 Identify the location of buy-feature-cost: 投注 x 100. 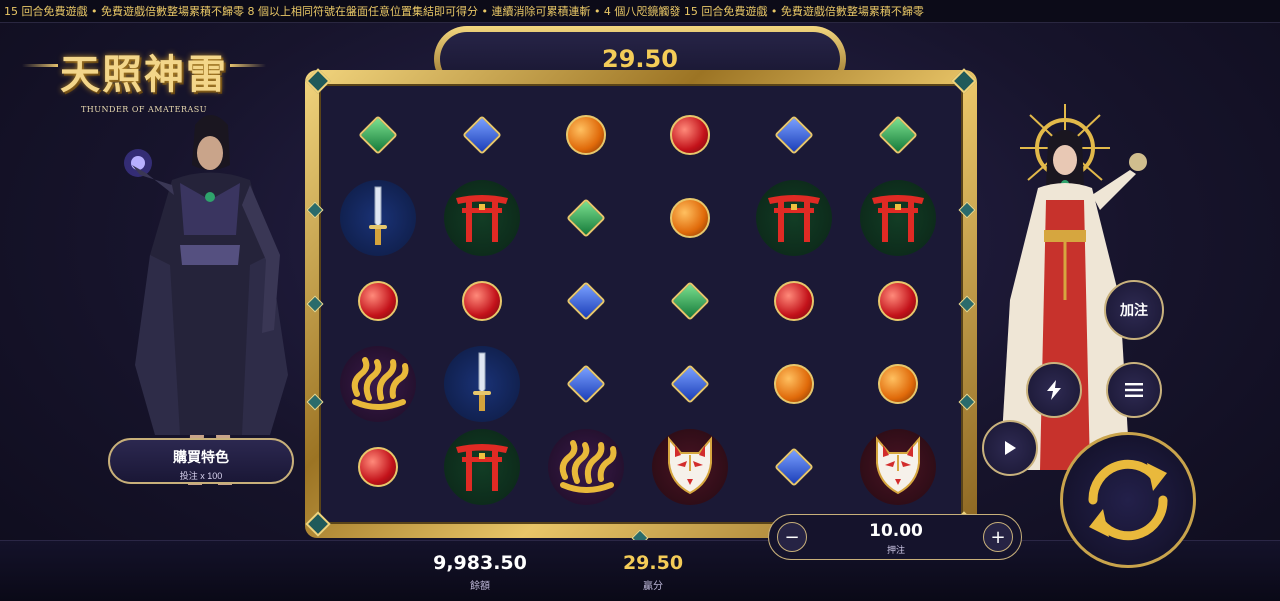
(201, 476).